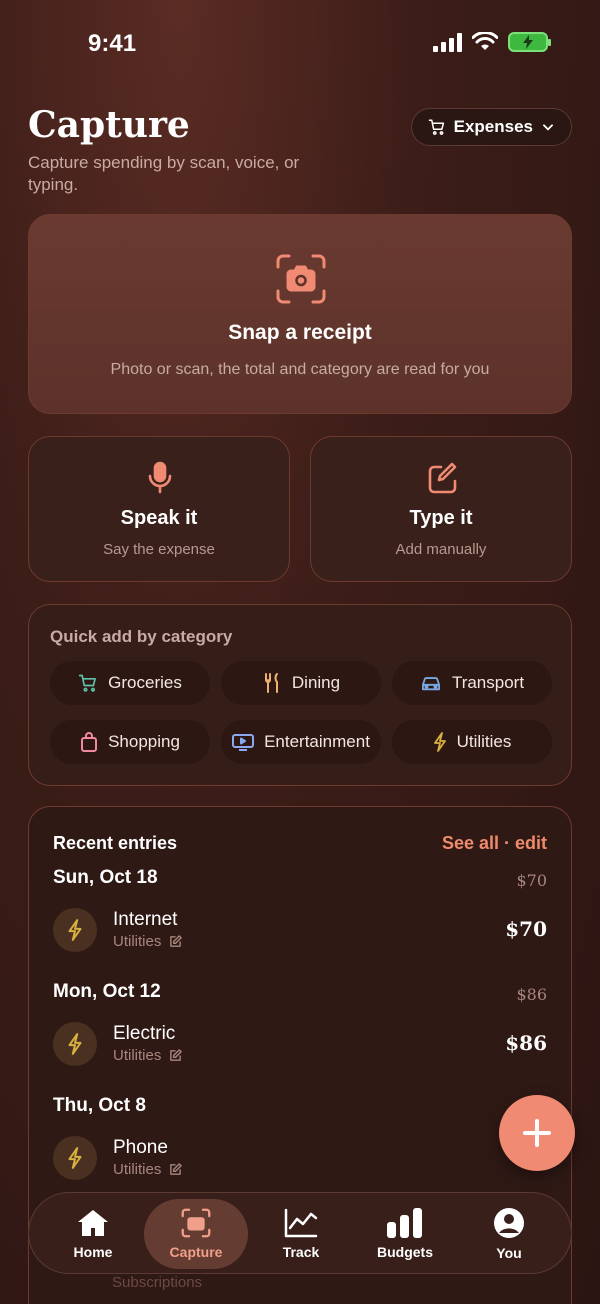  I want to click on speak-it-card: Speak it Say the expense, so click(159, 509).